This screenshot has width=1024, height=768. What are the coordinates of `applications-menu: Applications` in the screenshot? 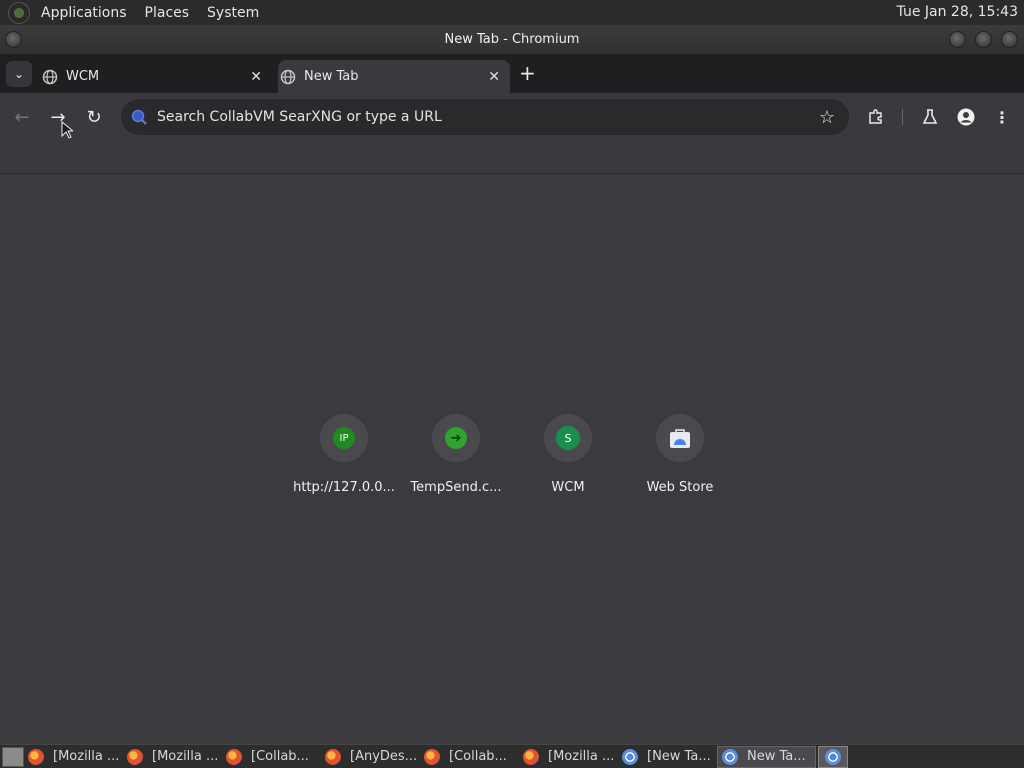 It's located at (84, 13).